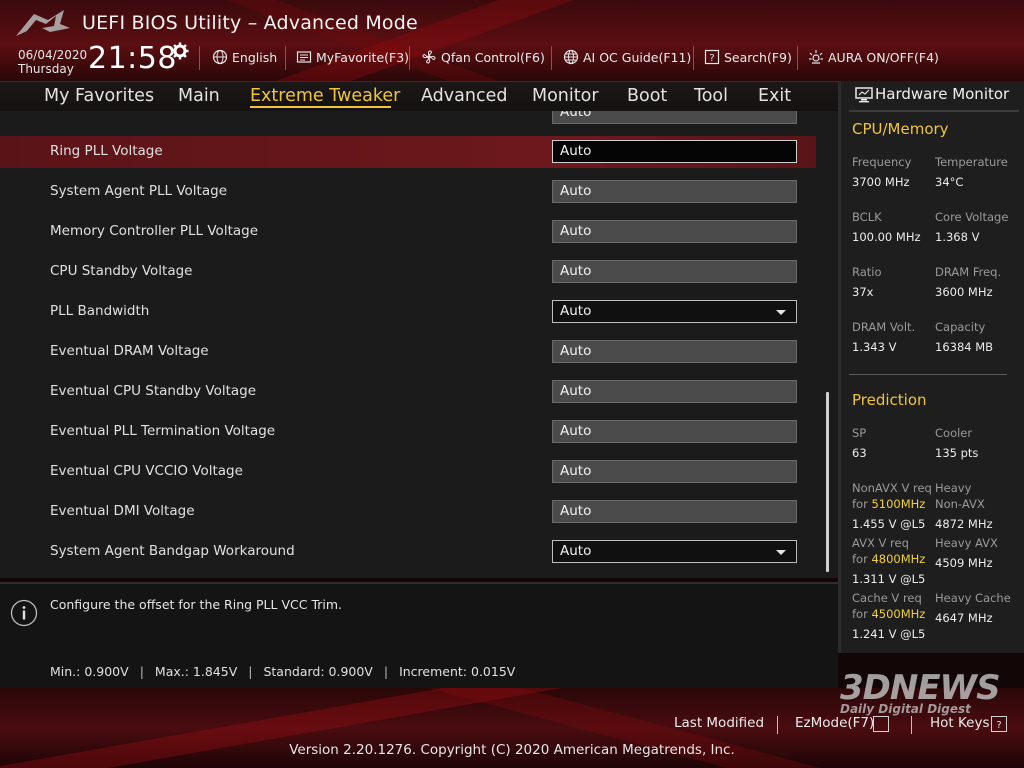 The height and width of the screenshot is (768, 1024). I want to click on settings-row-eventual-dram-voltage: Eventual DRAM Voltage Auto, so click(408, 352).